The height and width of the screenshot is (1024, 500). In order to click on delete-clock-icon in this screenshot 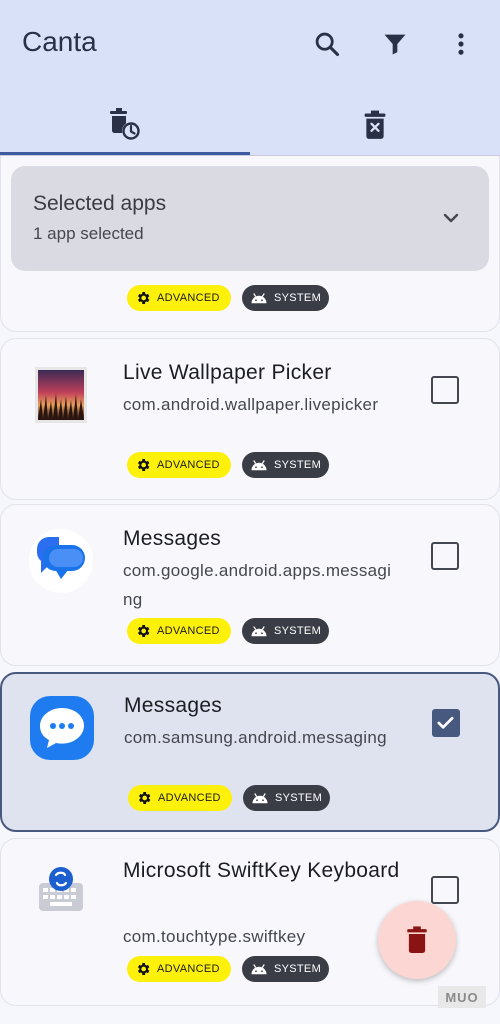, I will do `click(125, 127)`.